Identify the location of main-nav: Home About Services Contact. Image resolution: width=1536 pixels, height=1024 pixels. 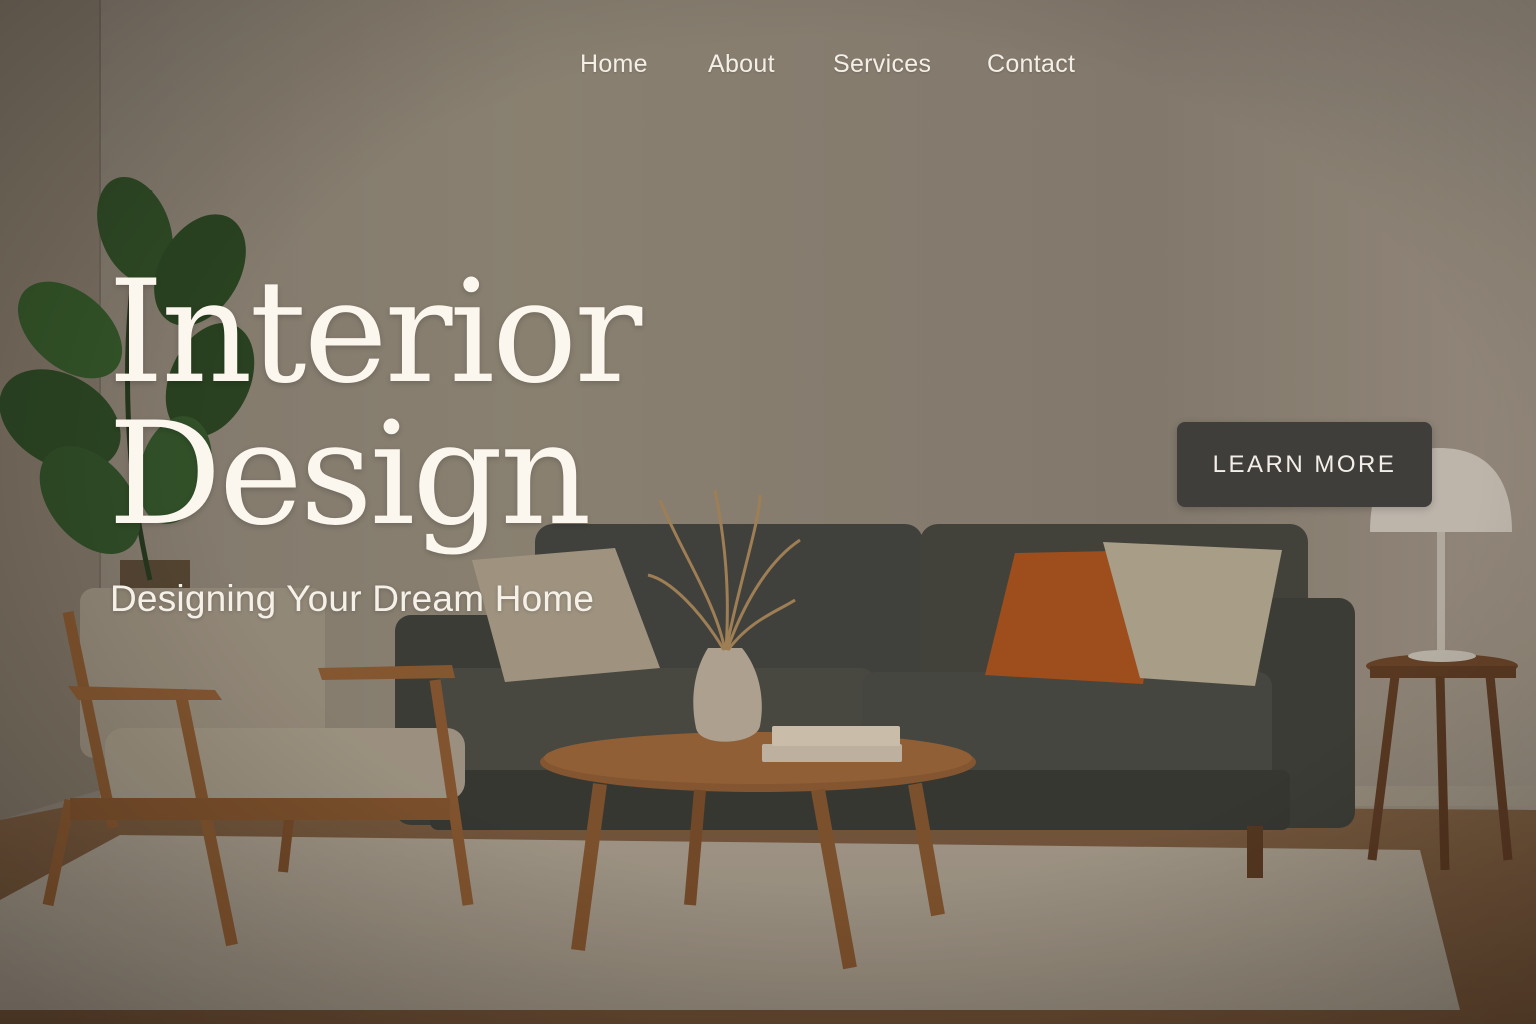
(768, 70).